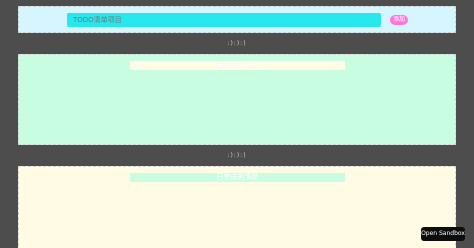 The image size is (474, 248). Describe the element at coordinates (224, 20) in the screenshot. I see `todo-input` at that location.